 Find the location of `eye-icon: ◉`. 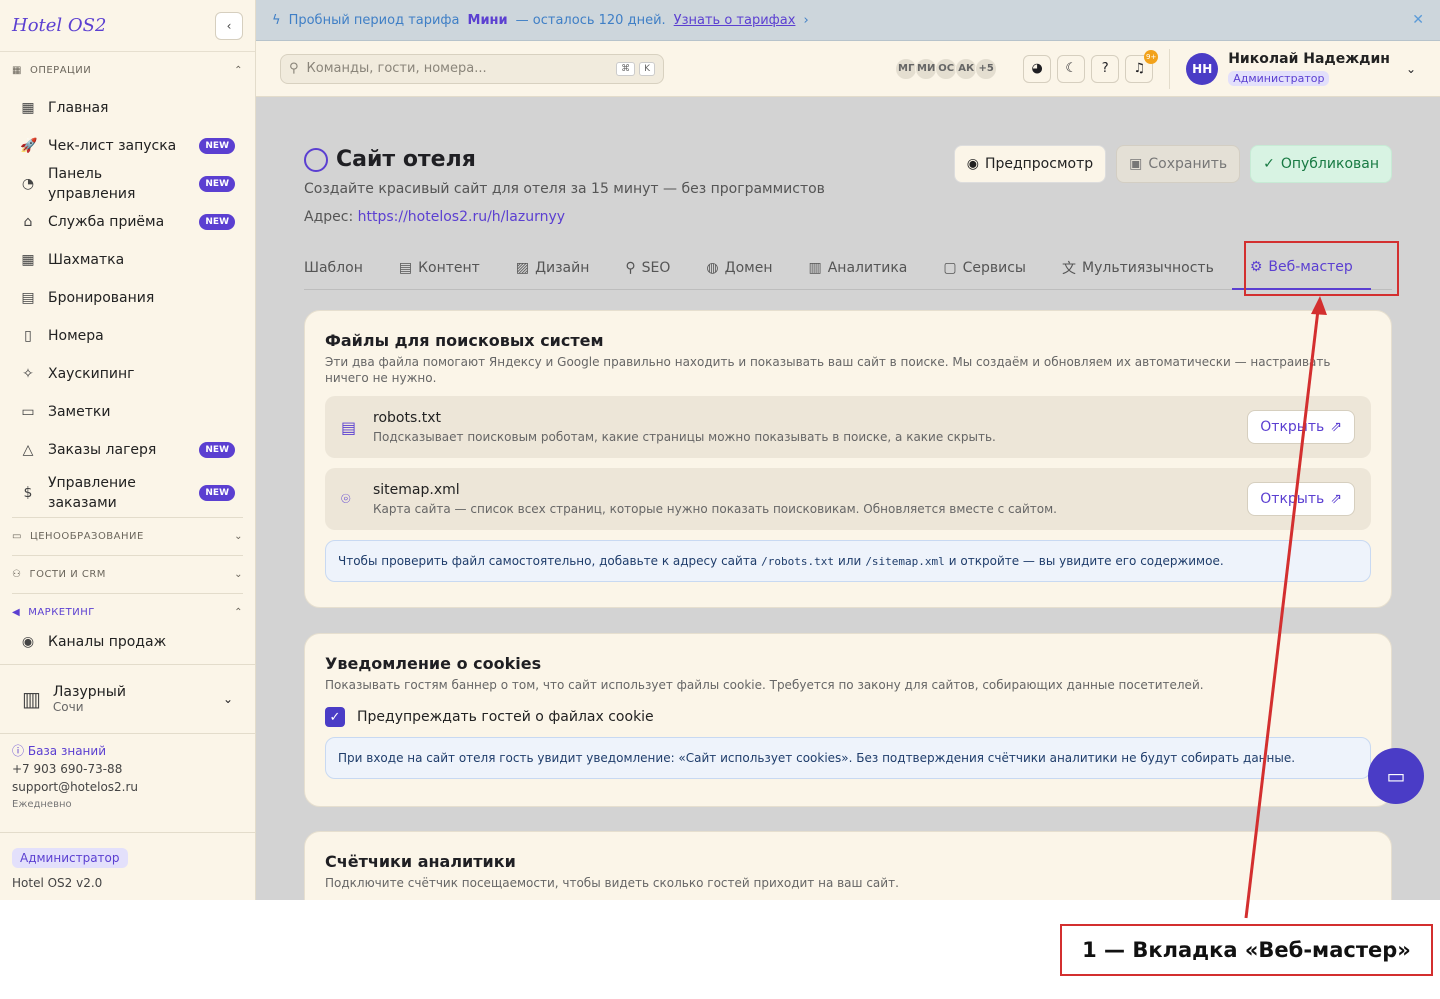

eye-icon: ◉ is located at coordinates (972, 164).